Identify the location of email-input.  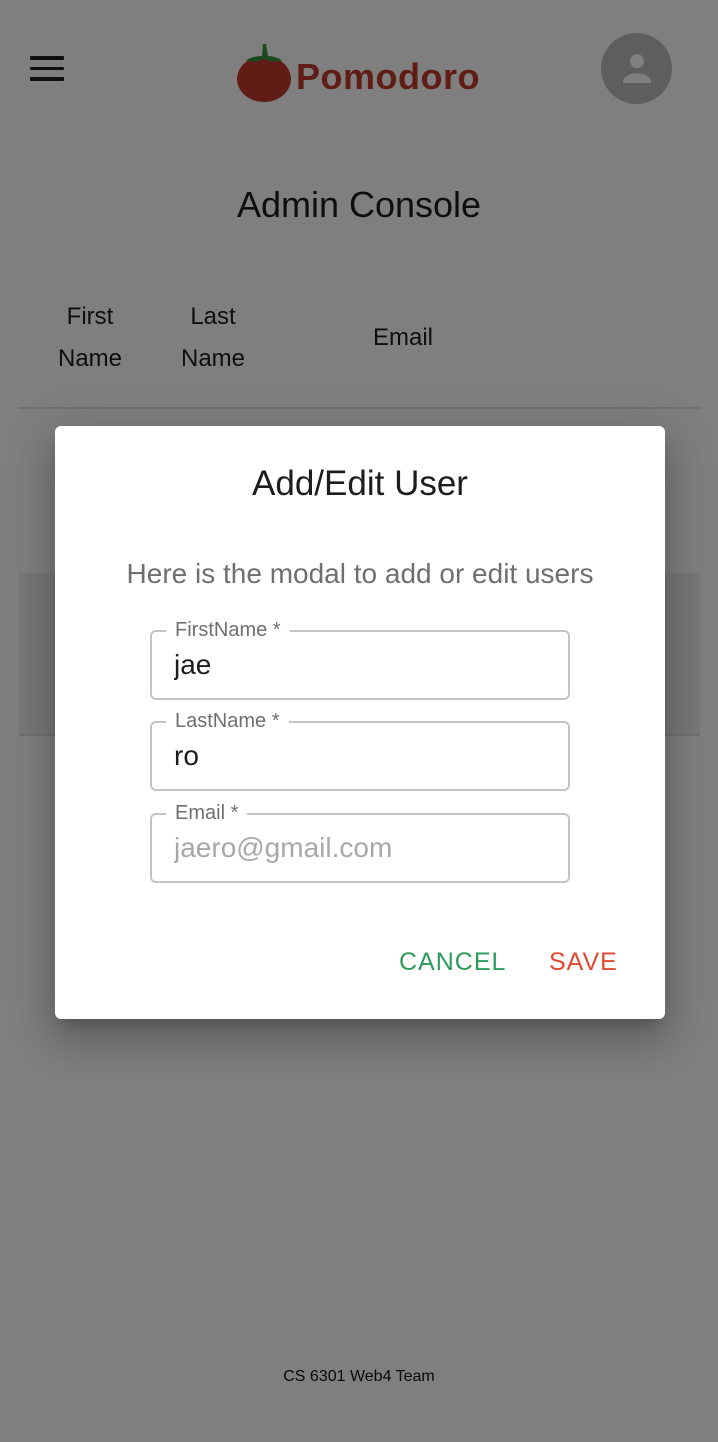
(364, 848).